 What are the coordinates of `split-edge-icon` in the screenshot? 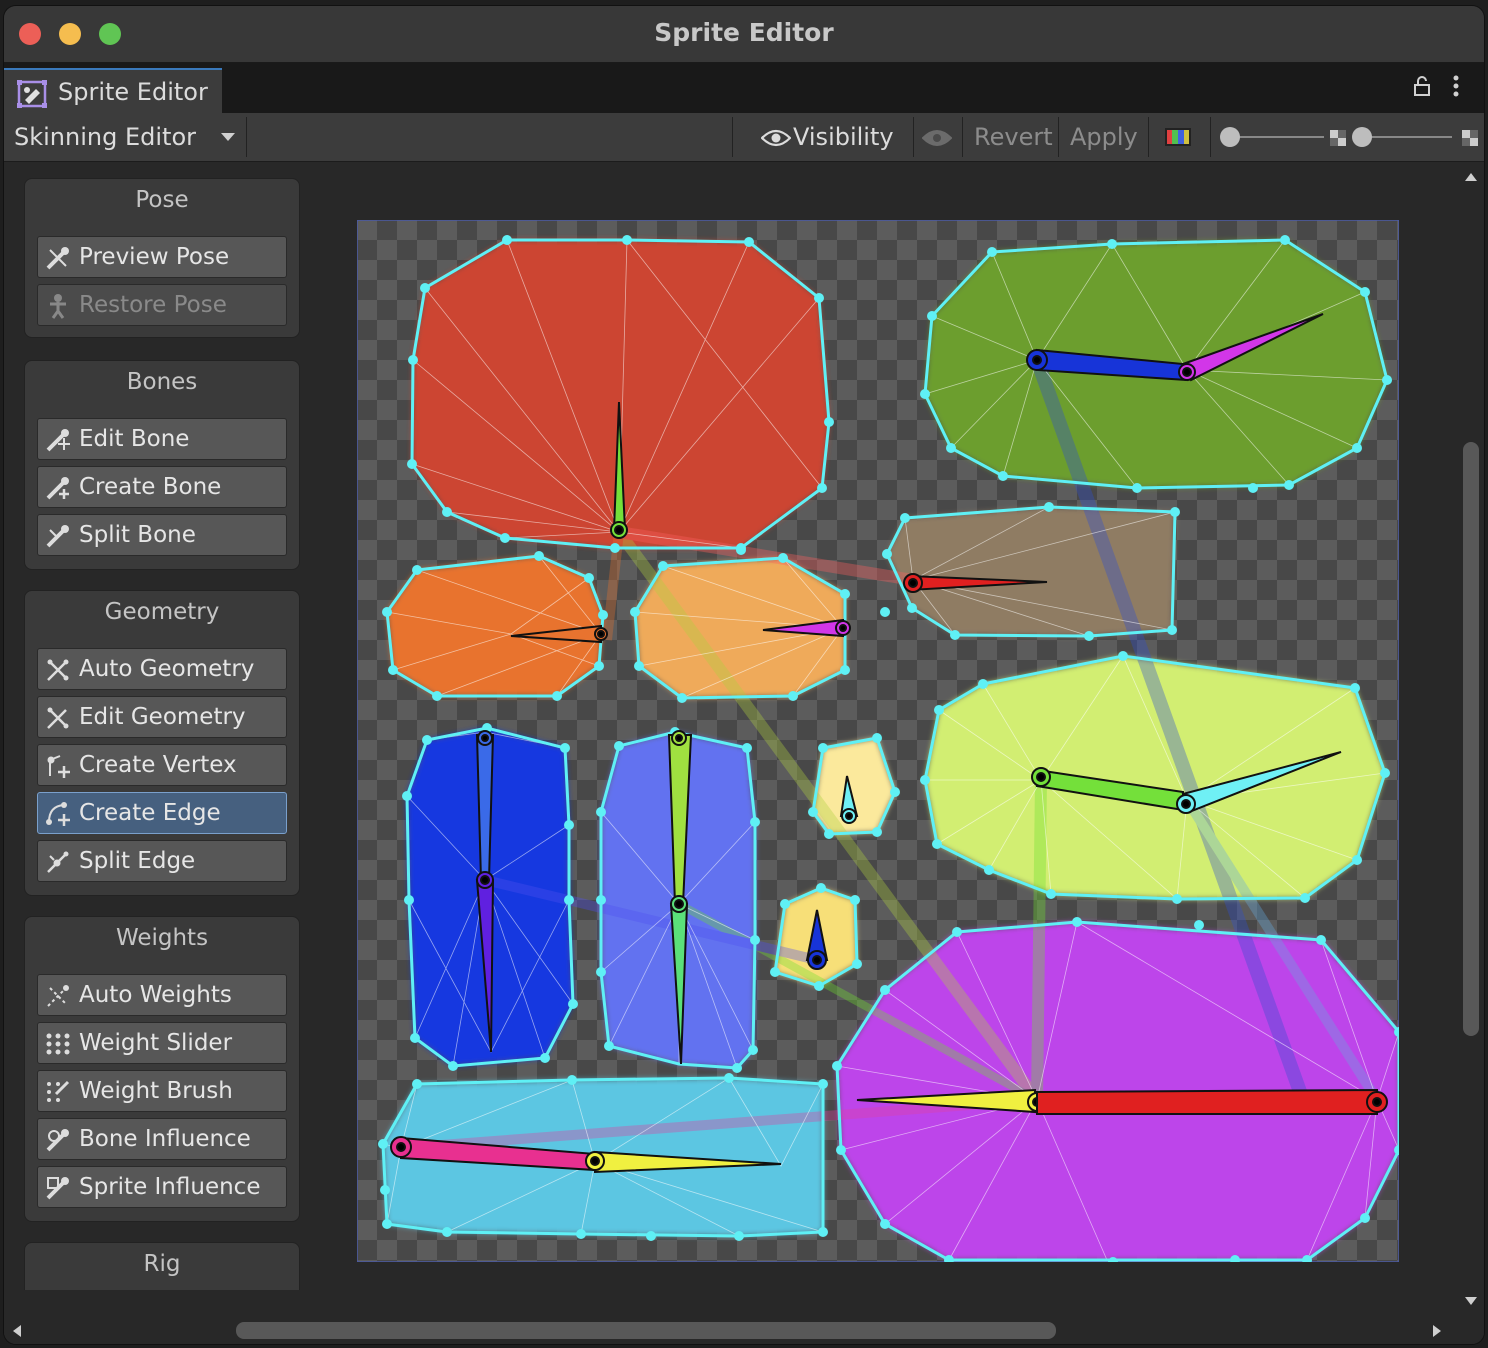 It's located at (58, 862).